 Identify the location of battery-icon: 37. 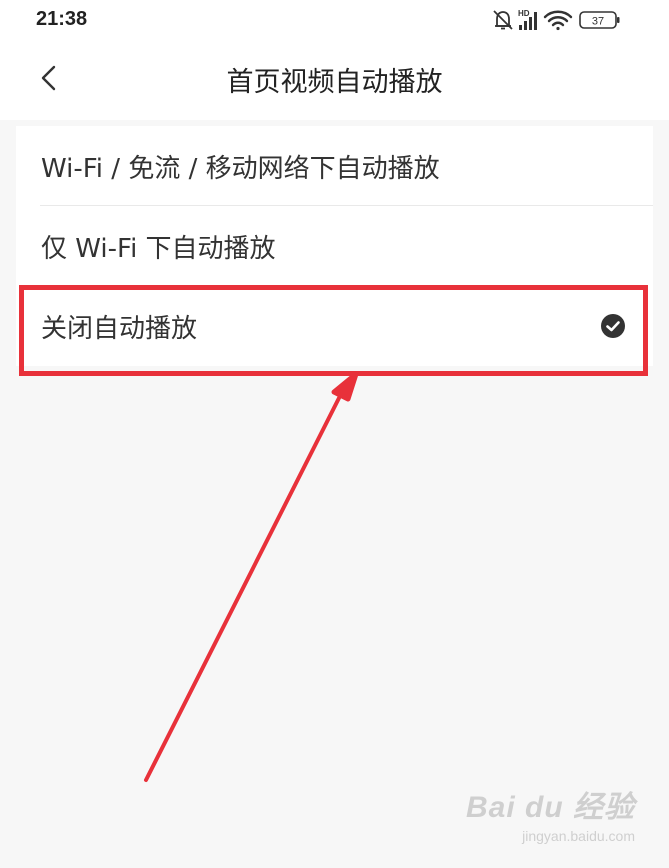
(599, 20).